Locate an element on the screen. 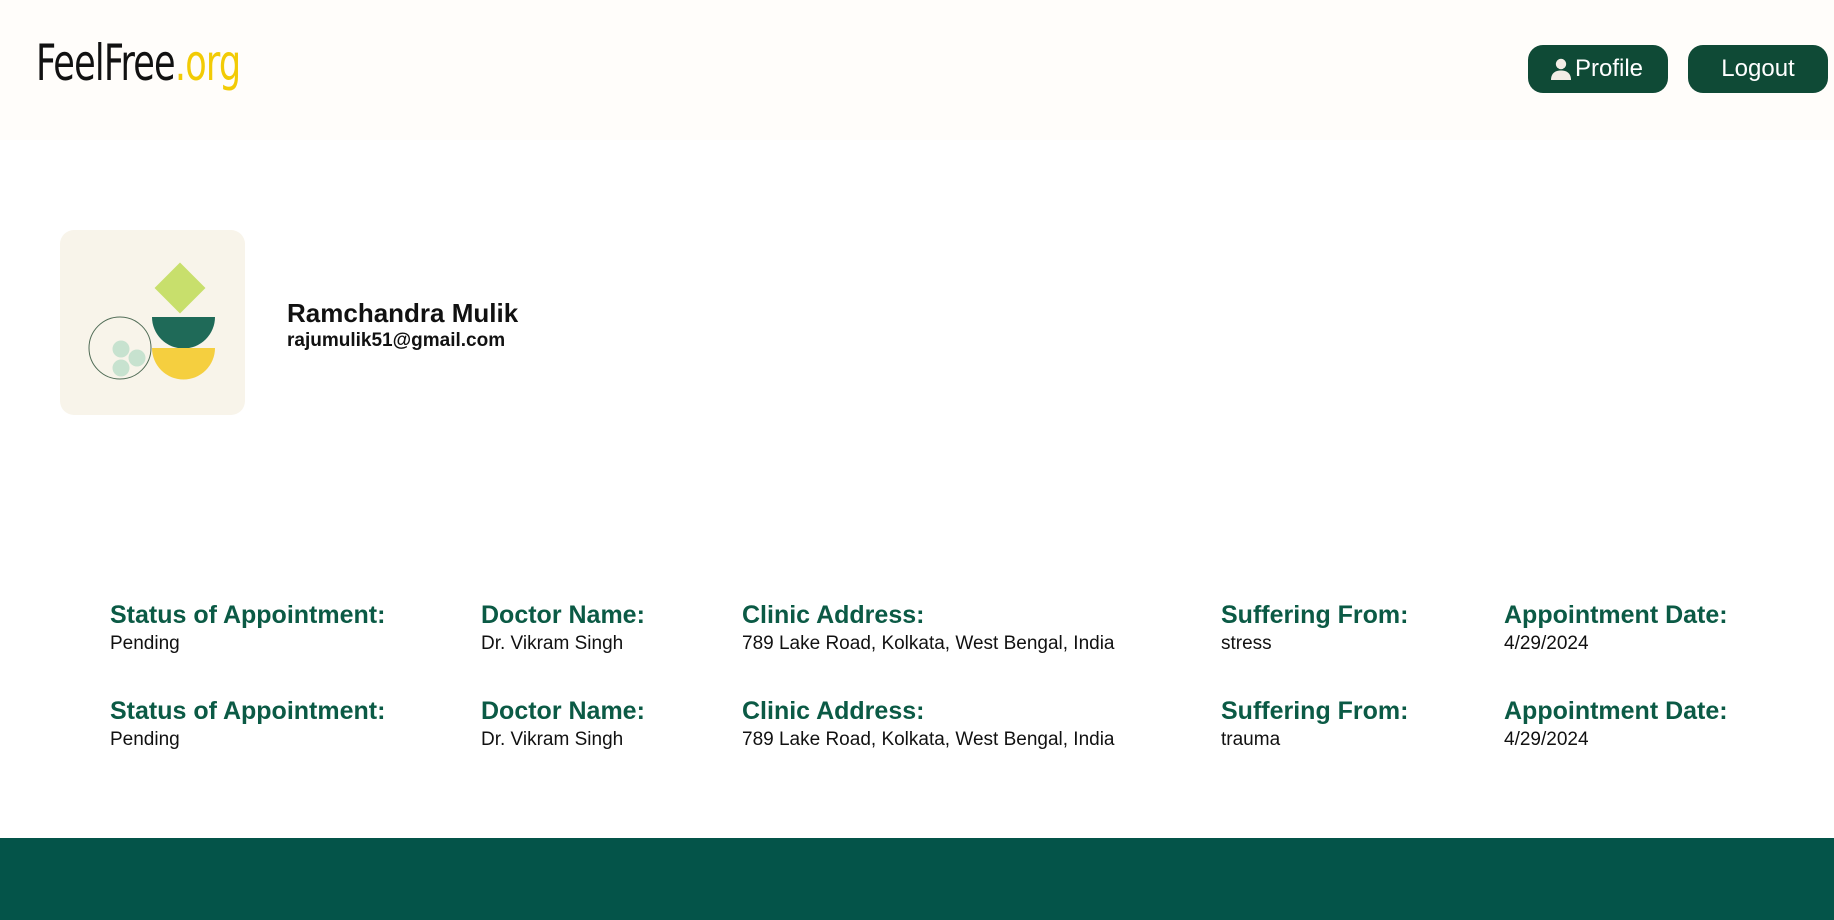  suffering-value: trauma is located at coordinates (1251, 739).